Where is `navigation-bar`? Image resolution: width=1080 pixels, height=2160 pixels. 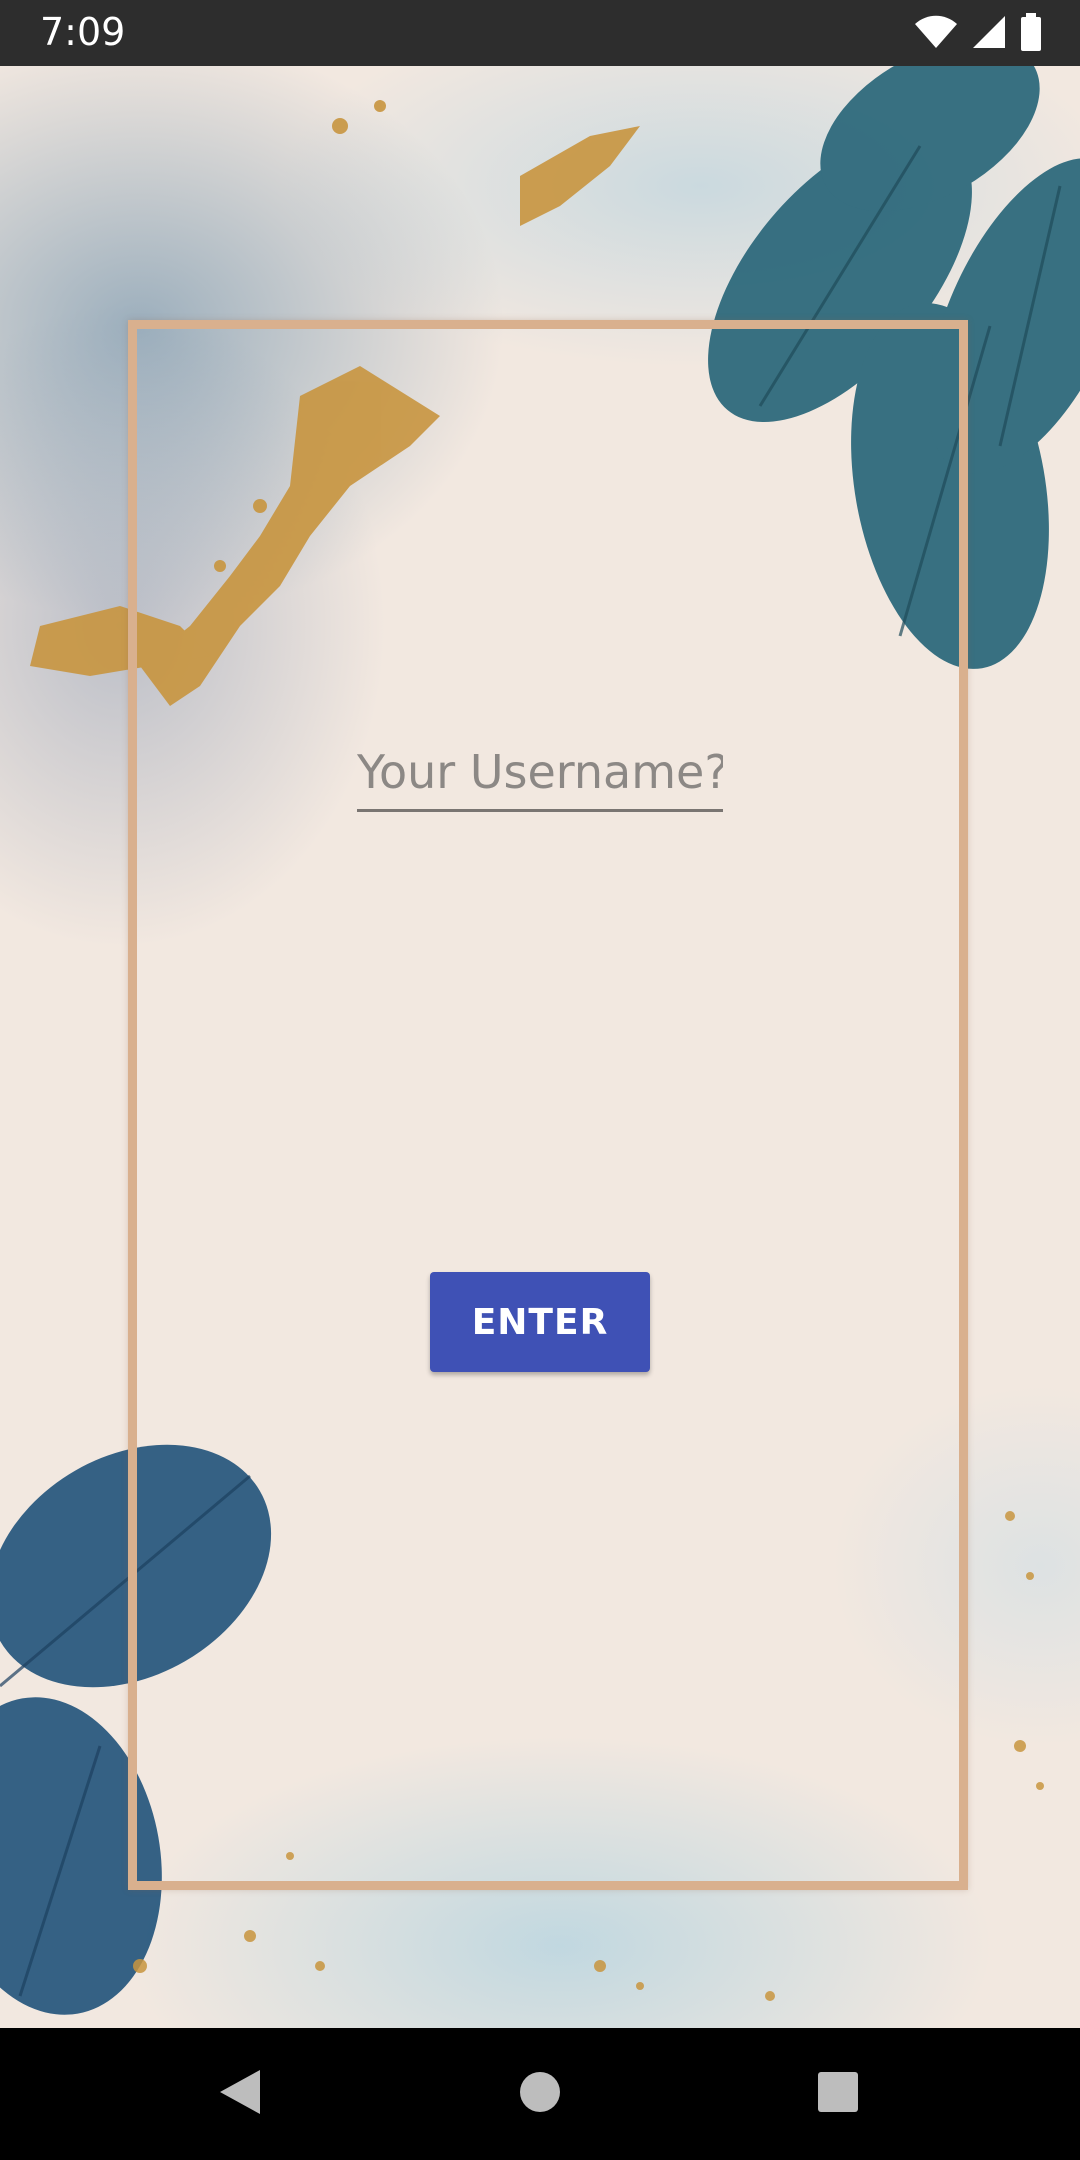 navigation-bar is located at coordinates (540, 2094).